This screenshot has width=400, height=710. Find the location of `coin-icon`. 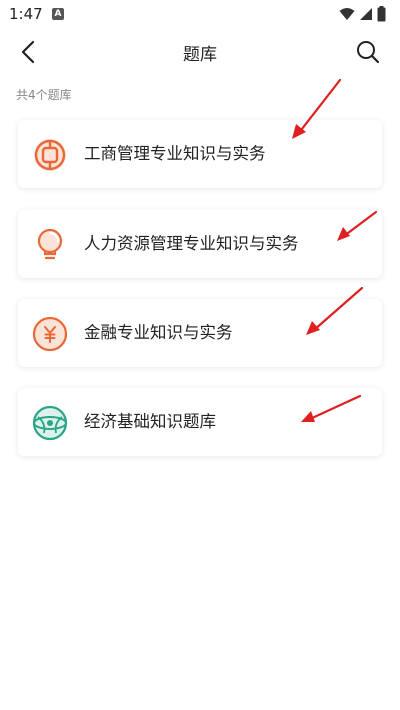

coin-icon is located at coordinates (50, 155).